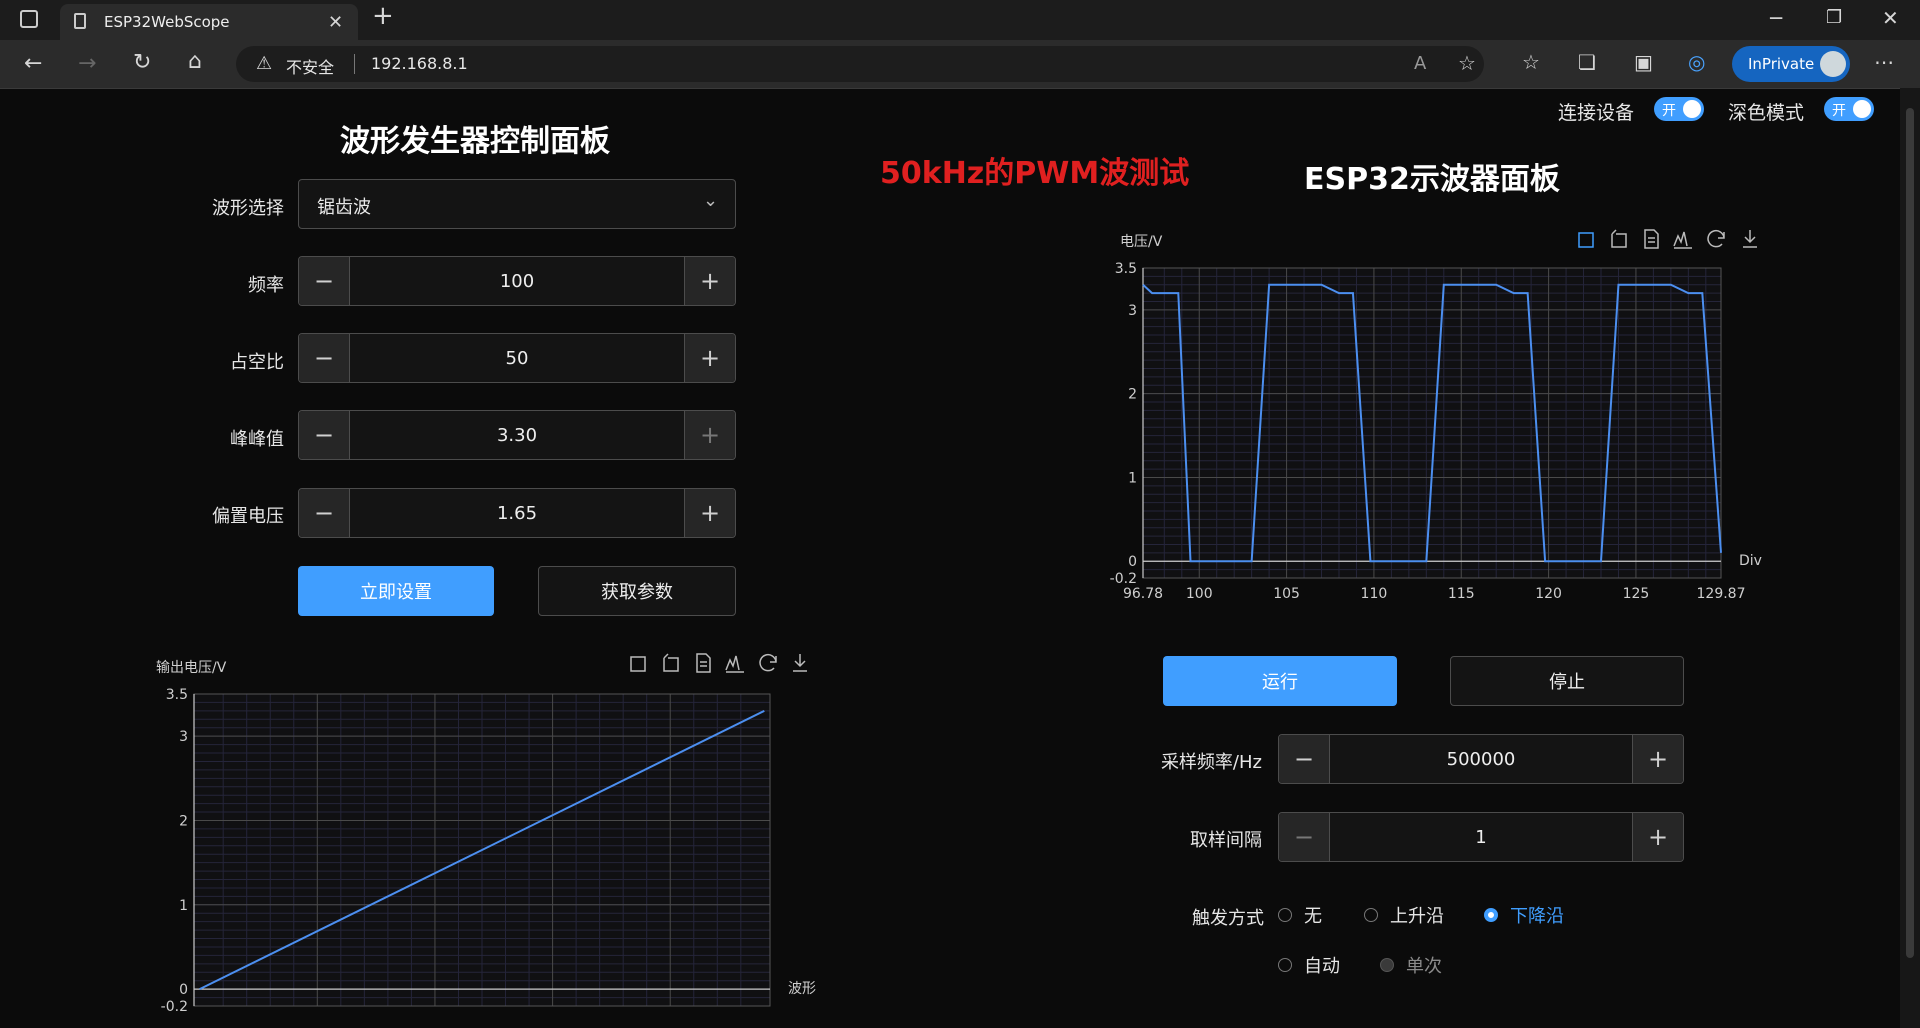 The height and width of the screenshot is (1028, 1920). What do you see at coordinates (1035, 173) in the screenshot?
I see `test-annotation: 50kHz的PWM波测试` at bounding box center [1035, 173].